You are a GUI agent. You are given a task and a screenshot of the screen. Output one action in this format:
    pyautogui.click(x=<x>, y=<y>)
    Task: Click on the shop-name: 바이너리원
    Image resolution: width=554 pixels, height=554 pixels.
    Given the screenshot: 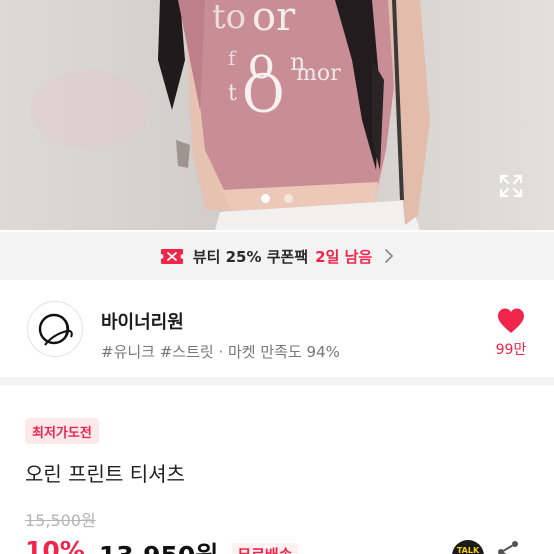 What is the action you would take?
    pyautogui.click(x=142, y=321)
    